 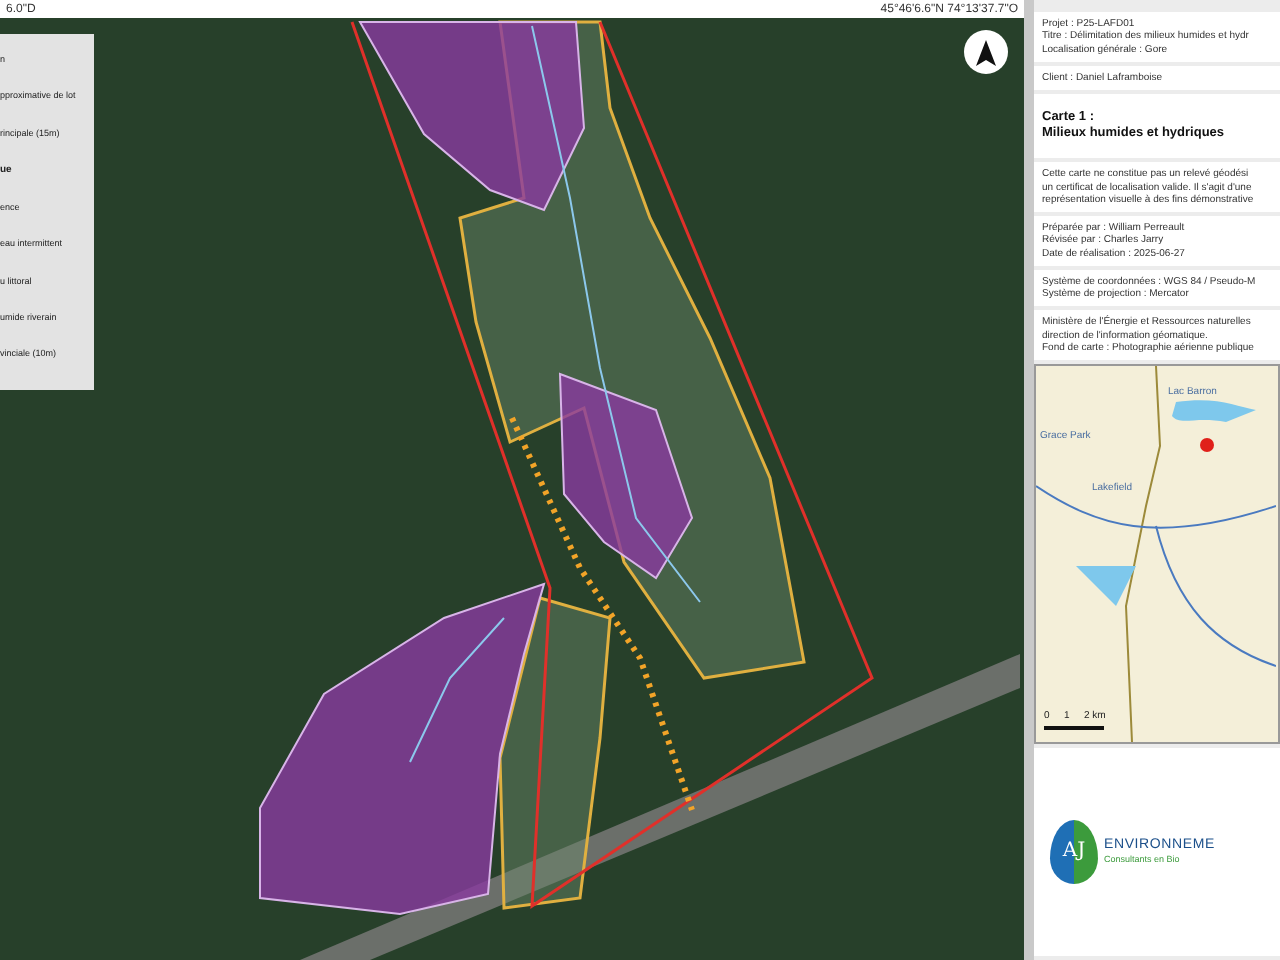 I want to click on logo-icon: AJ, so click(x=1074, y=852).